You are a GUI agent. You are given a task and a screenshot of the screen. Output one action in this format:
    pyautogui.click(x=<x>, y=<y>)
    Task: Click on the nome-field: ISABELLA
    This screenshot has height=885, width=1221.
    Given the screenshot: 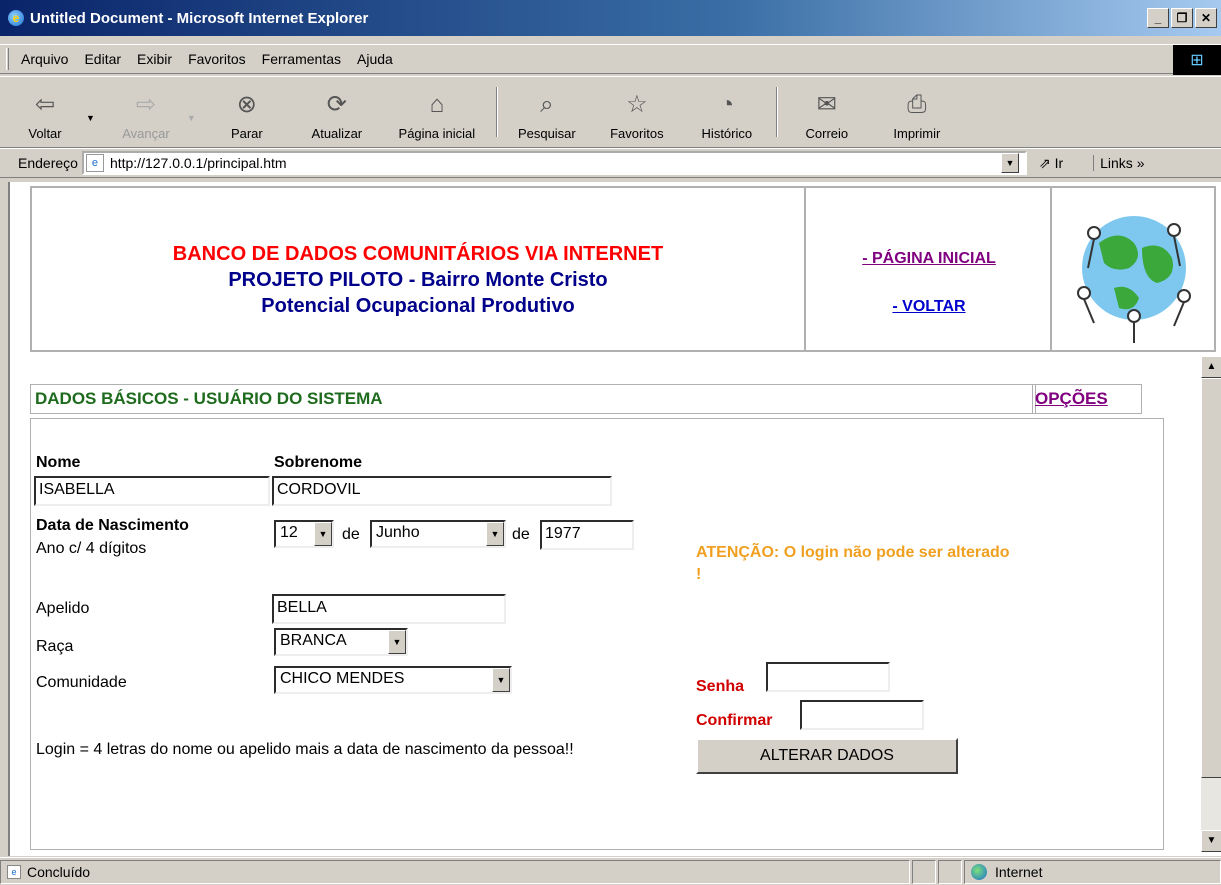 What is the action you would take?
    pyautogui.click(x=152, y=491)
    